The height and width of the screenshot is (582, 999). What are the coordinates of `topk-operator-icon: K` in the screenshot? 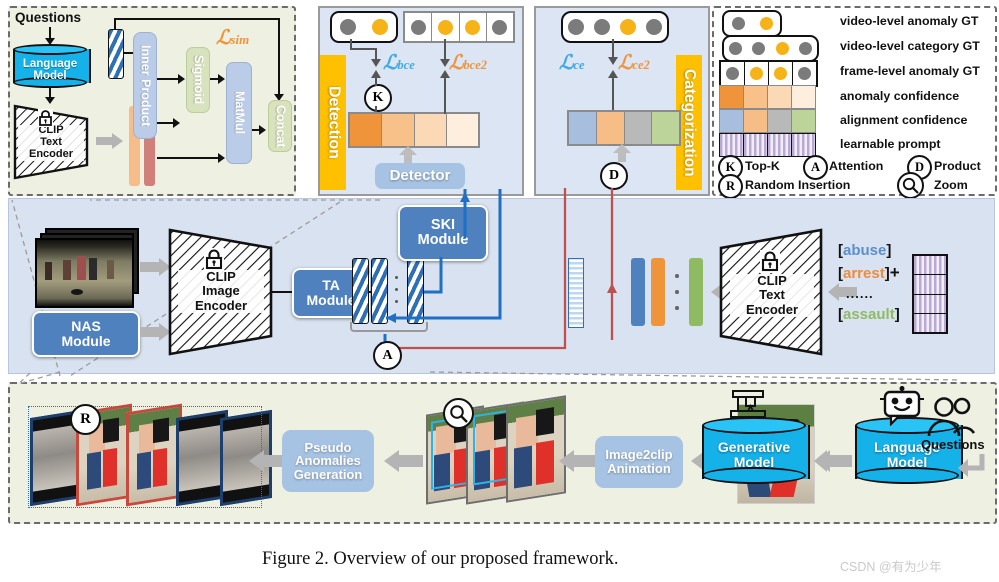 It's located at (378, 98).